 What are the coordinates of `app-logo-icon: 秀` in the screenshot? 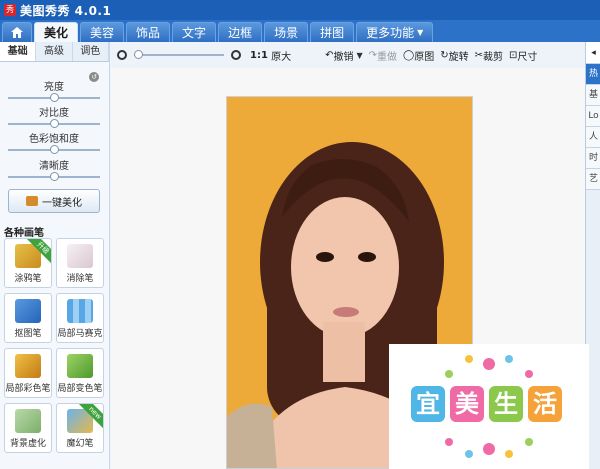 It's located at (10, 10).